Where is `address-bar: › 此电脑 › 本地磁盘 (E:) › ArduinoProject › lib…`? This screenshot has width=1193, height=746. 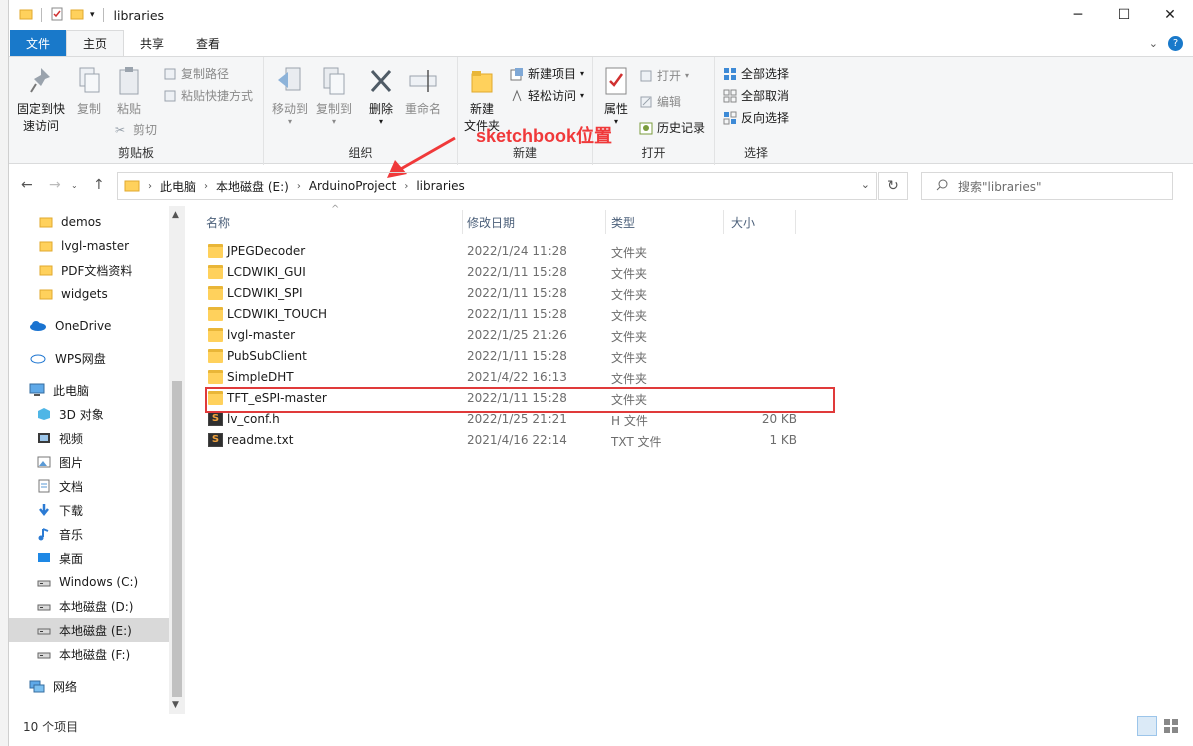 address-bar: › 此电脑 › 本地磁盘 (E:) › ArduinoProject › lib… is located at coordinates (497, 186).